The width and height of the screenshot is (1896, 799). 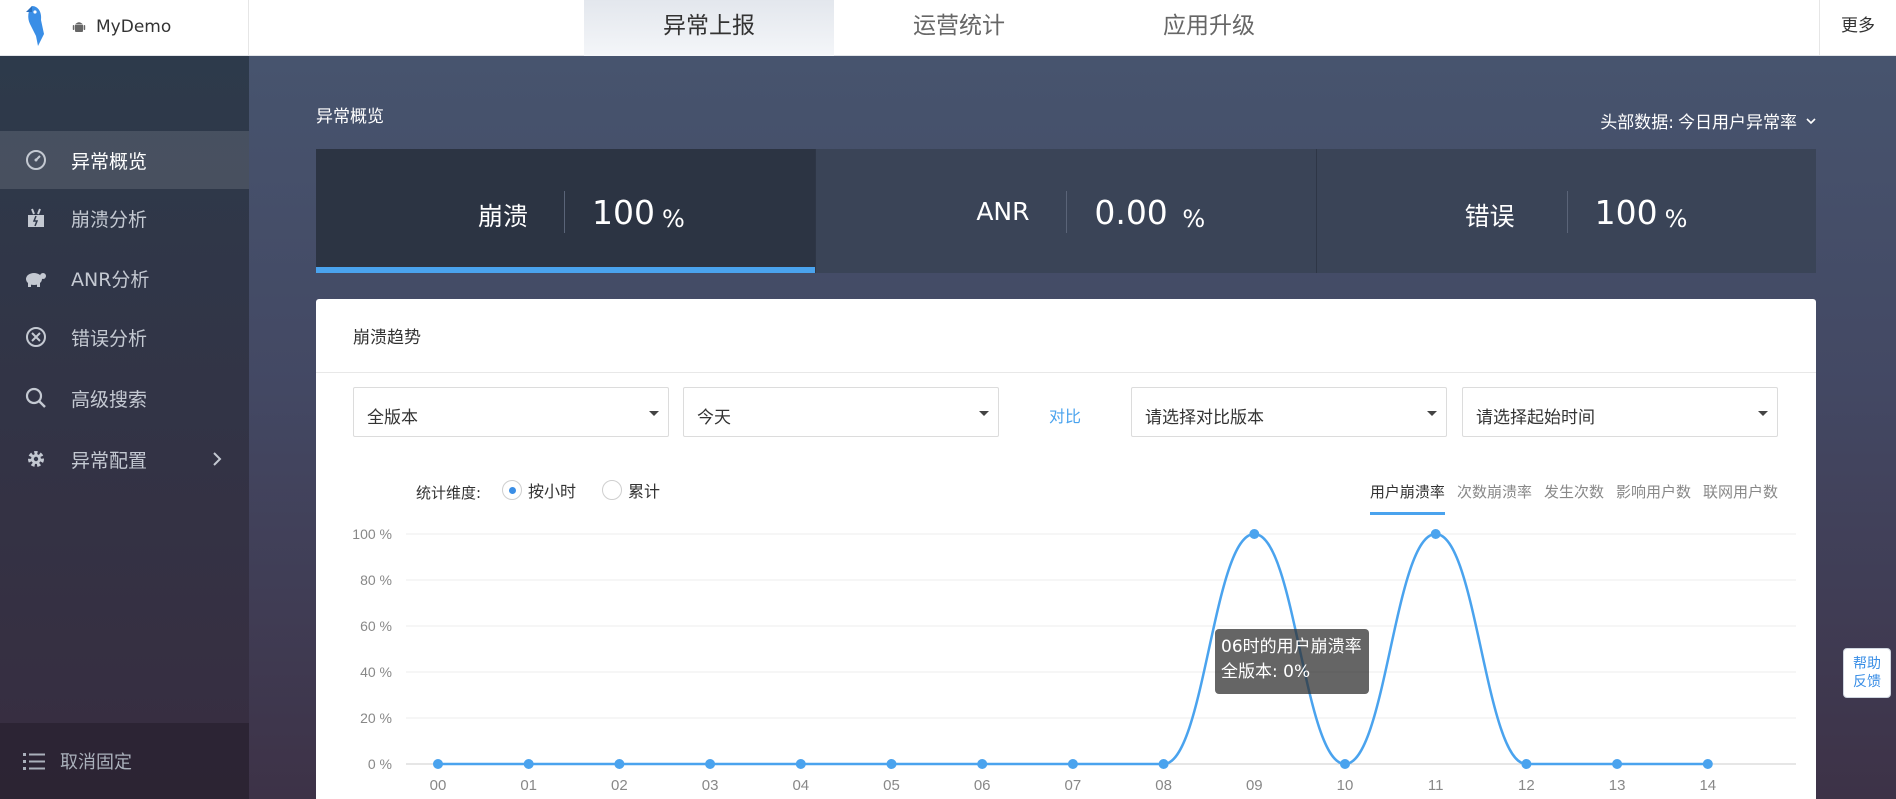 I want to click on x-tick-label: 12, so click(x=1526, y=785).